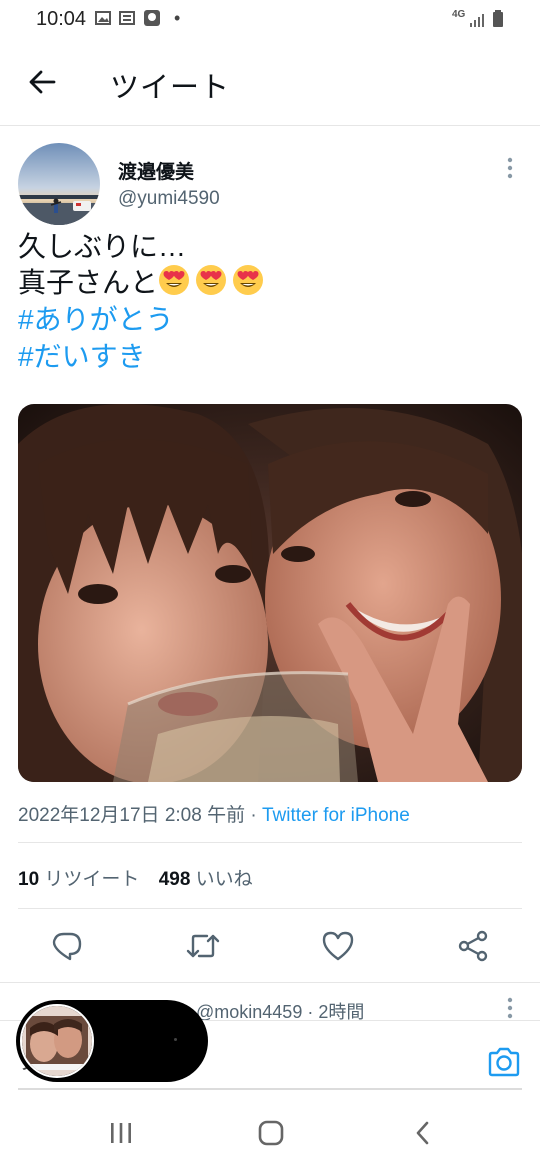 Image resolution: width=540 pixels, height=1170 pixels. I want to click on tweet-text-line2-text: 真子さんと, so click(88, 282).